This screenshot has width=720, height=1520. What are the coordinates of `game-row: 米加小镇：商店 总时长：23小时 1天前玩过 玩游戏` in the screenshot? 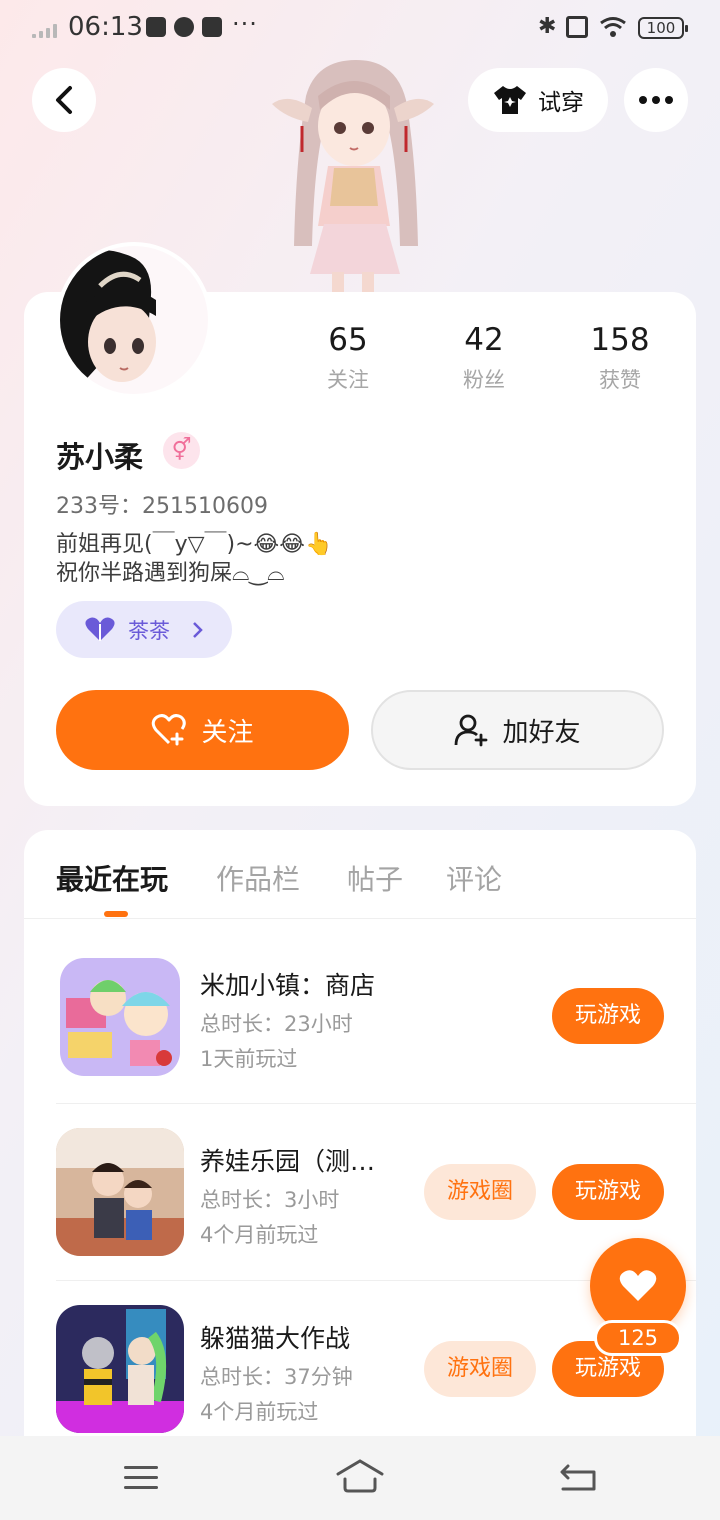 It's located at (360, 1018).